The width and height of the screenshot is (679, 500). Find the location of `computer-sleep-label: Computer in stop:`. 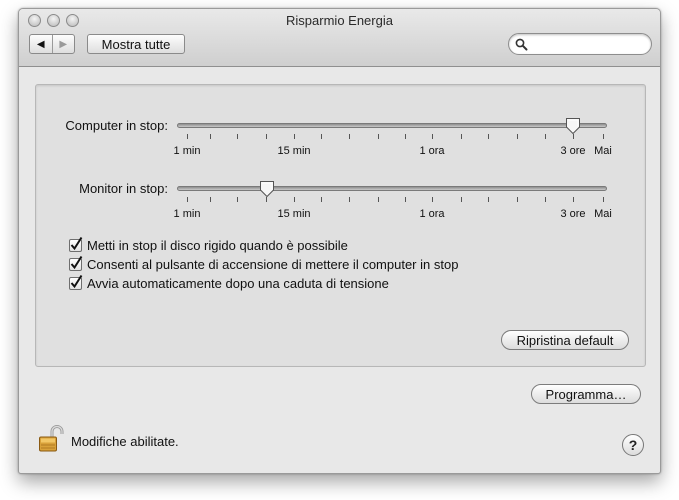

computer-sleep-label: Computer in stop: is located at coordinates (116, 125).